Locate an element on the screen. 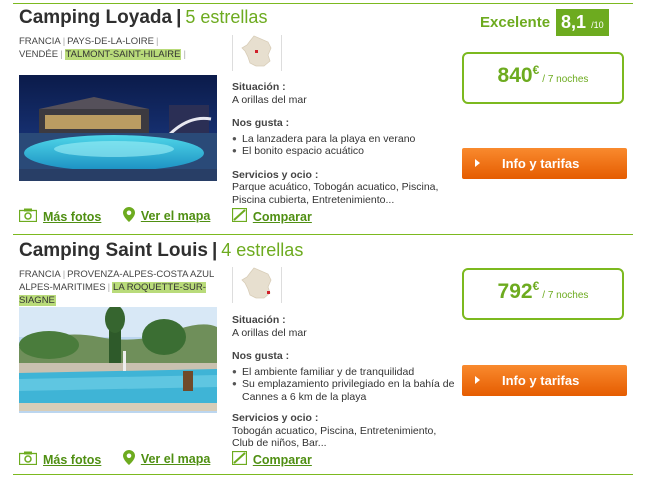 The width and height of the screenshot is (663, 482). list-item: El ambiente familiar y de tranquilidad is located at coordinates (344, 372).